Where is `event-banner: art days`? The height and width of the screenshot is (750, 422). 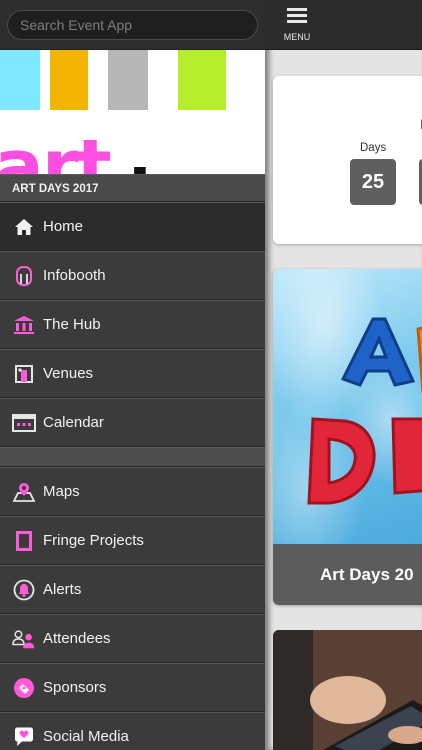
event-banner: art days is located at coordinates (132, 112).